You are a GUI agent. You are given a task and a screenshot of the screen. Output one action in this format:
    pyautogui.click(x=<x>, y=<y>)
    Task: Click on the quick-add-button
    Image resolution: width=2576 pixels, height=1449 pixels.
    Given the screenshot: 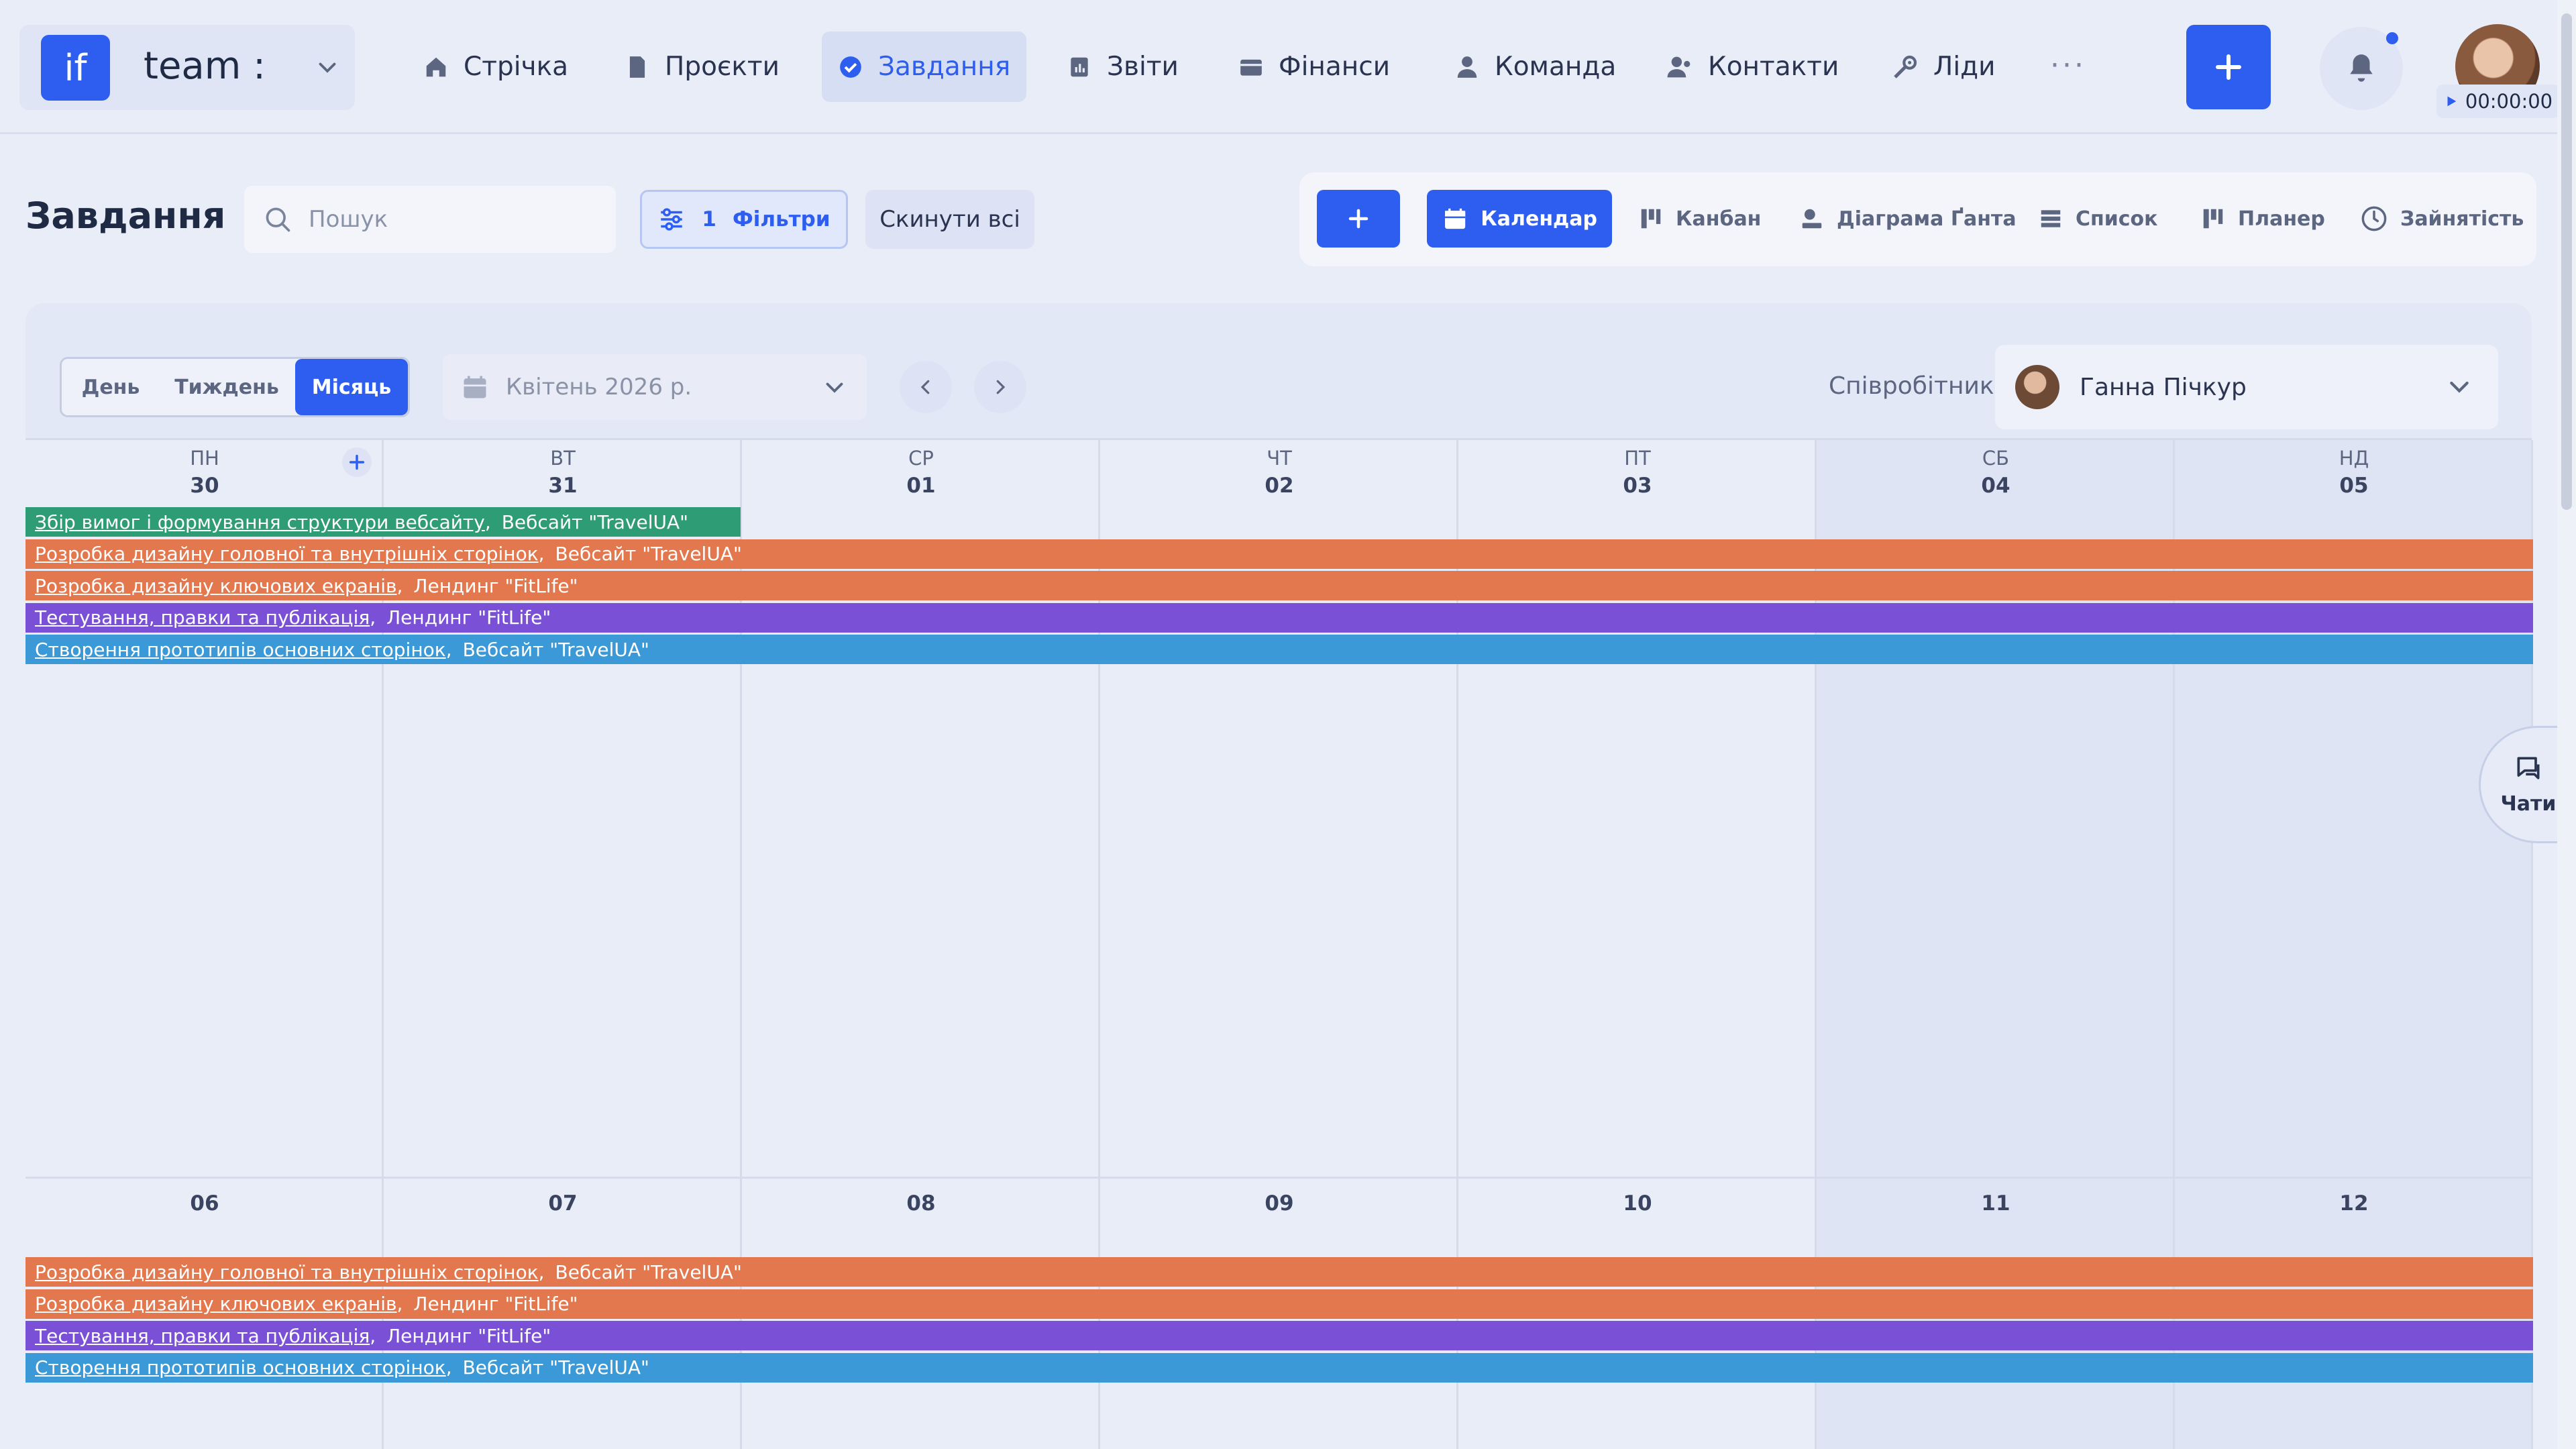 What is the action you would take?
    pyautogui.click(x=2228, y=67)
    